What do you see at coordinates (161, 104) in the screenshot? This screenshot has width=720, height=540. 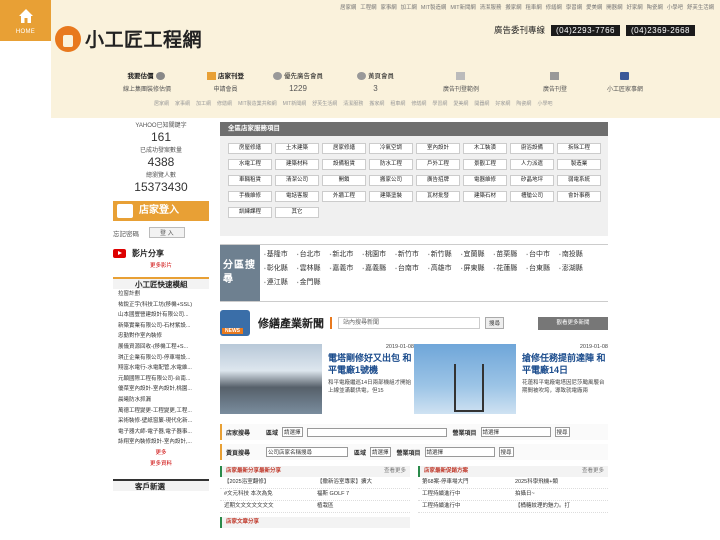 I see `sub-nav-link: 居家網` at bounding box center [161, 104].